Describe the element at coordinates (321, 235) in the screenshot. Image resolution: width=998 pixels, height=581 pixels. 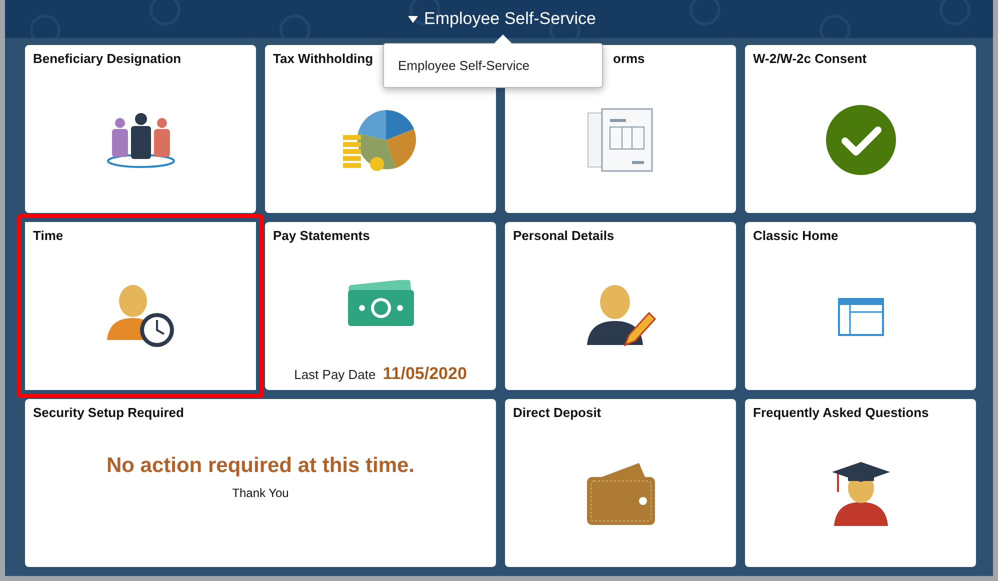
I see `tile-title: Pay Statements` at that location.